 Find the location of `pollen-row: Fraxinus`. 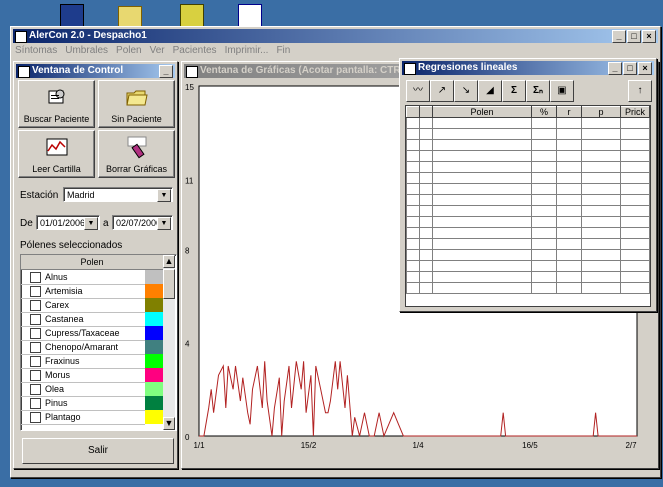

pollen-row: Fraxinus is located at coordinates (92, 361).